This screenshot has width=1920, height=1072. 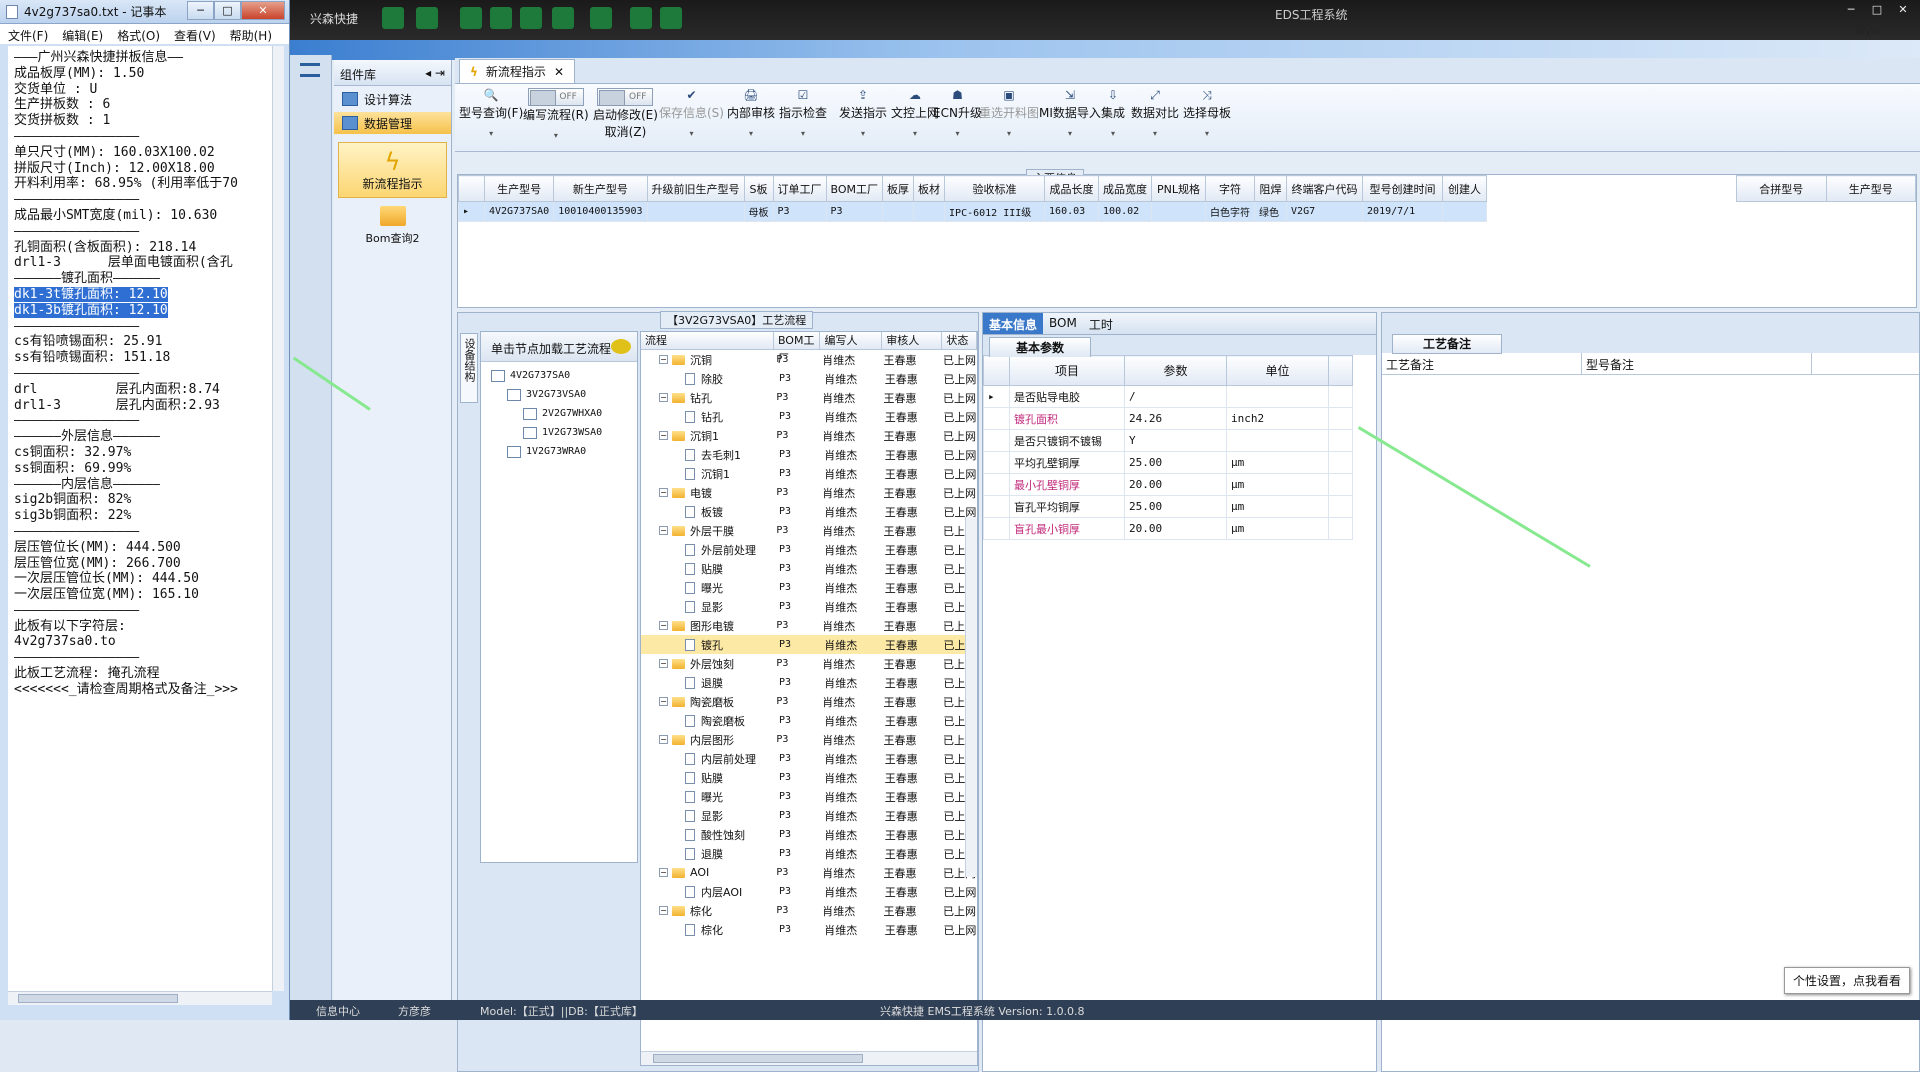 I want to click on bom-query-button: Bom查询2, so click(x=392, y=226).